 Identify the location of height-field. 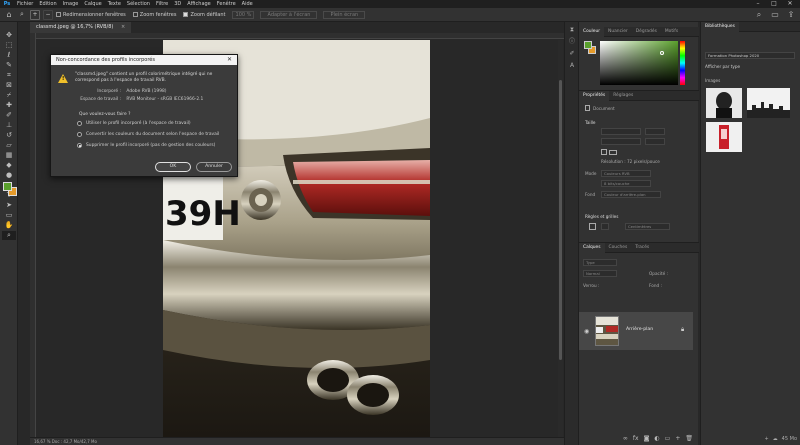
(621, 141).